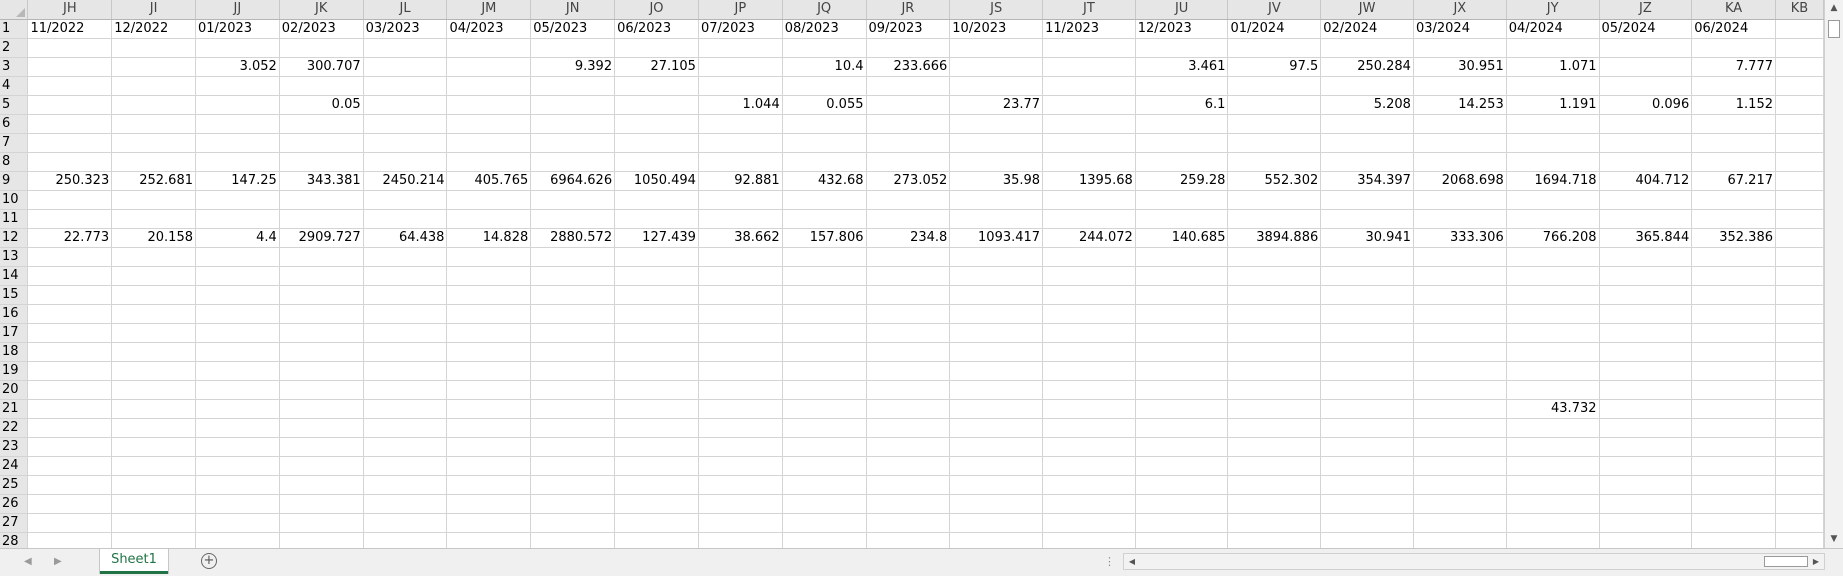 This screenshot has width=1843, height=576. Describe the element at coordinates (1733, 105) in the screenshot. I see `cell: 1.152` at that location.